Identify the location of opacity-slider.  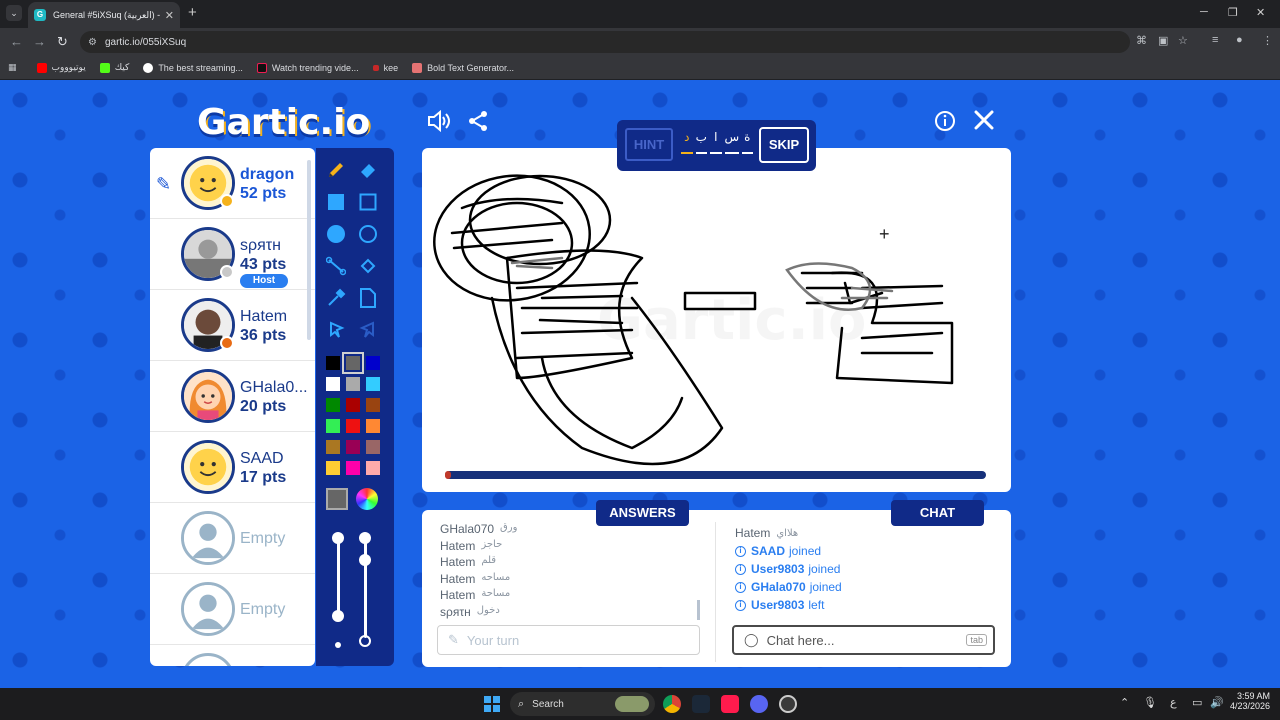
(365, 588).